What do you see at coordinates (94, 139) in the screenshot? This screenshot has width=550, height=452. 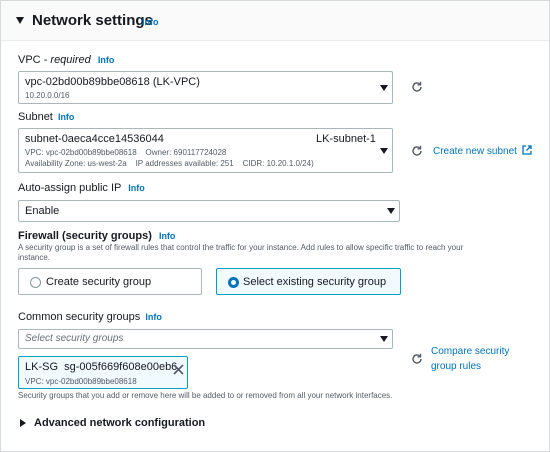 I see `subnet-id: subnet-0aeca4cce14536044` at bounding box center [94, 139].